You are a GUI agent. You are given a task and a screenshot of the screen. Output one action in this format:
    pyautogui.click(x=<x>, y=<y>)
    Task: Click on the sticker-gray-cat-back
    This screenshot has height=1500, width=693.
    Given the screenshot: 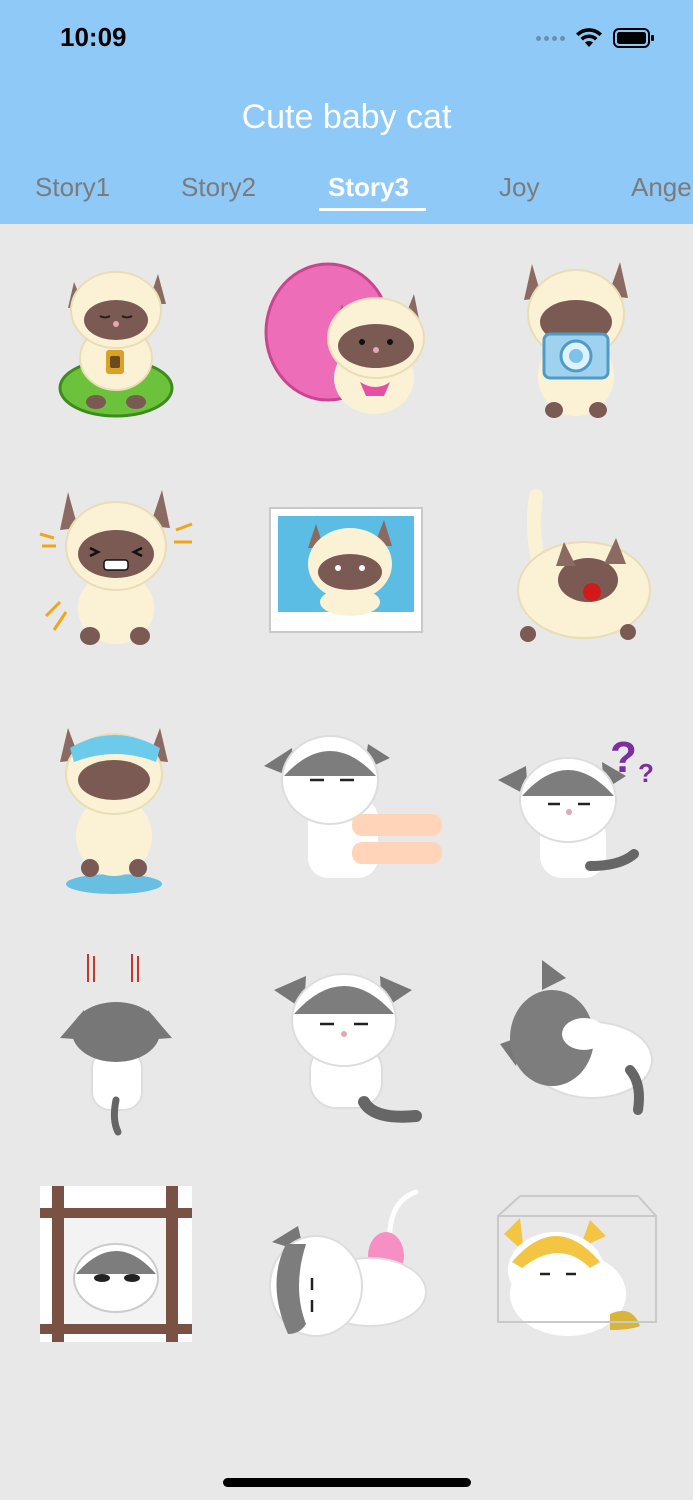 What is the action you would take?
    pyautogui.click(x=115, y=1045)
    